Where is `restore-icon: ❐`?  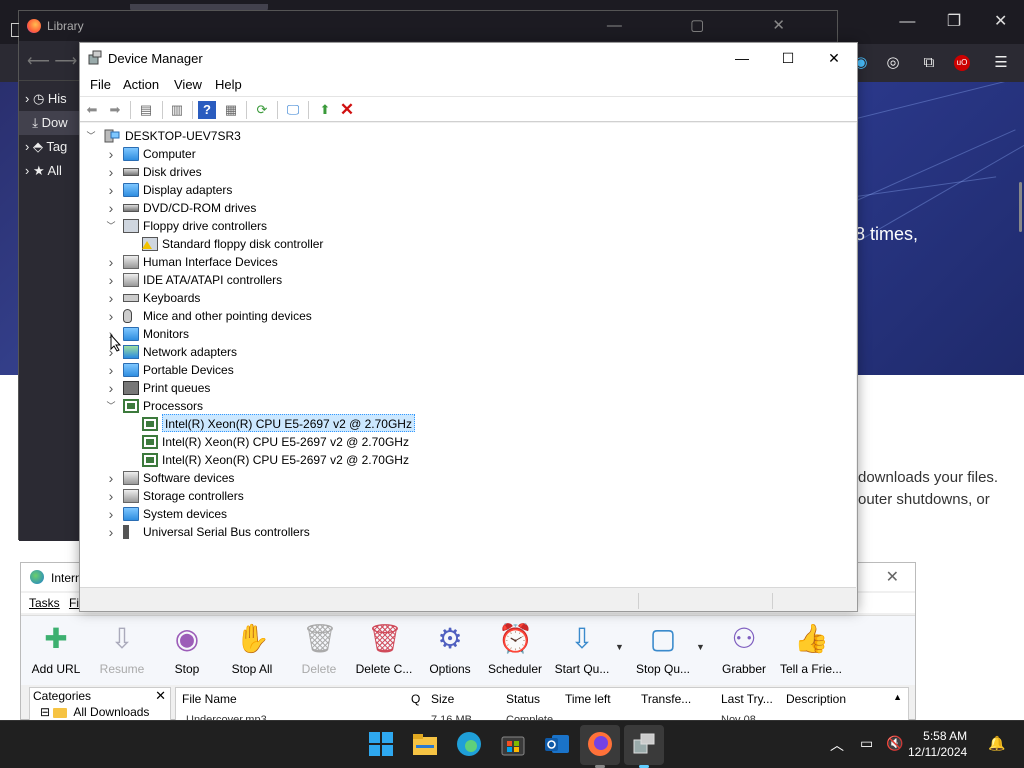 restore-icon: ❐ is located at coordinates (954, 22).